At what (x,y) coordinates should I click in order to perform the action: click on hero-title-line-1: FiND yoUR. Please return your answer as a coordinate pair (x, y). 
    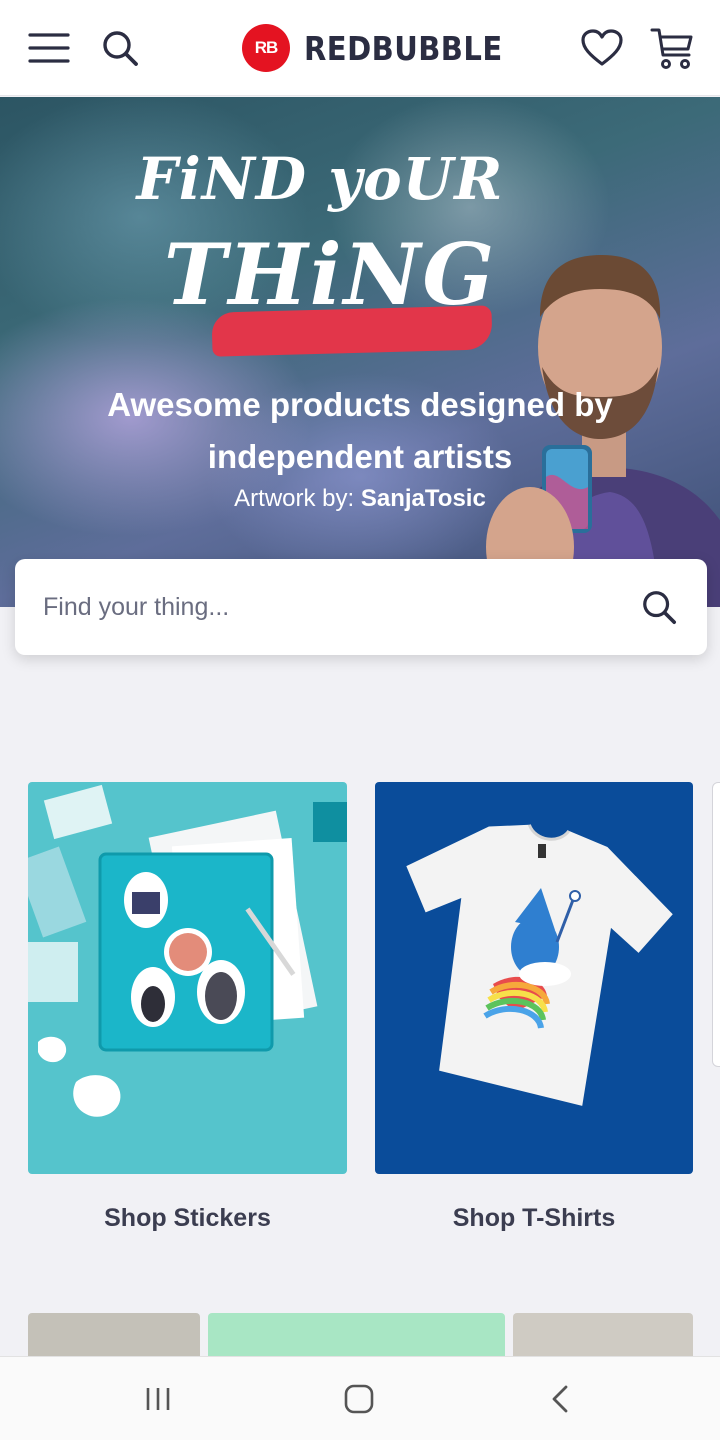
    Looking at the image, I should click on (320, 179).